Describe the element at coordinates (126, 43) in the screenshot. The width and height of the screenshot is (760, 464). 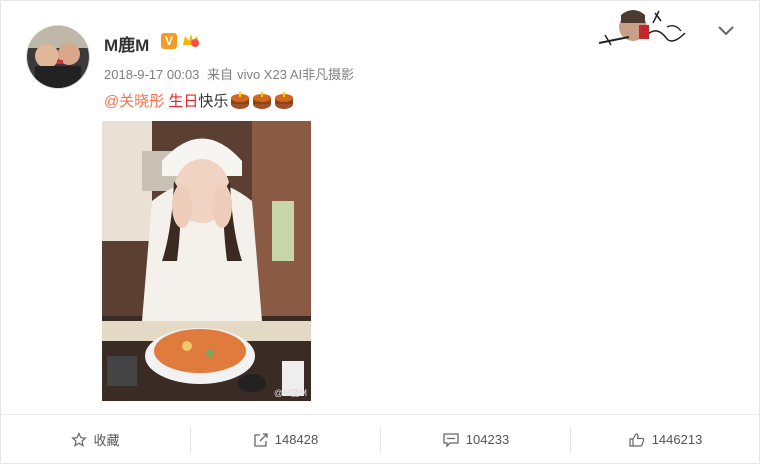
I see `username: M鹿M` at that location.